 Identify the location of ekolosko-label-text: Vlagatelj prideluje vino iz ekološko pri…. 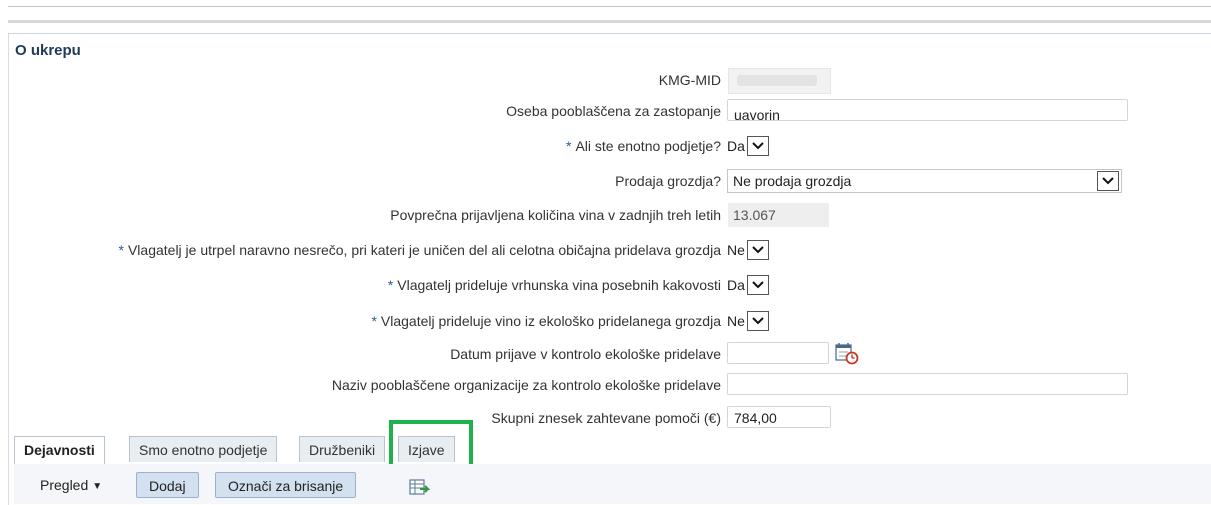
(550, 321).